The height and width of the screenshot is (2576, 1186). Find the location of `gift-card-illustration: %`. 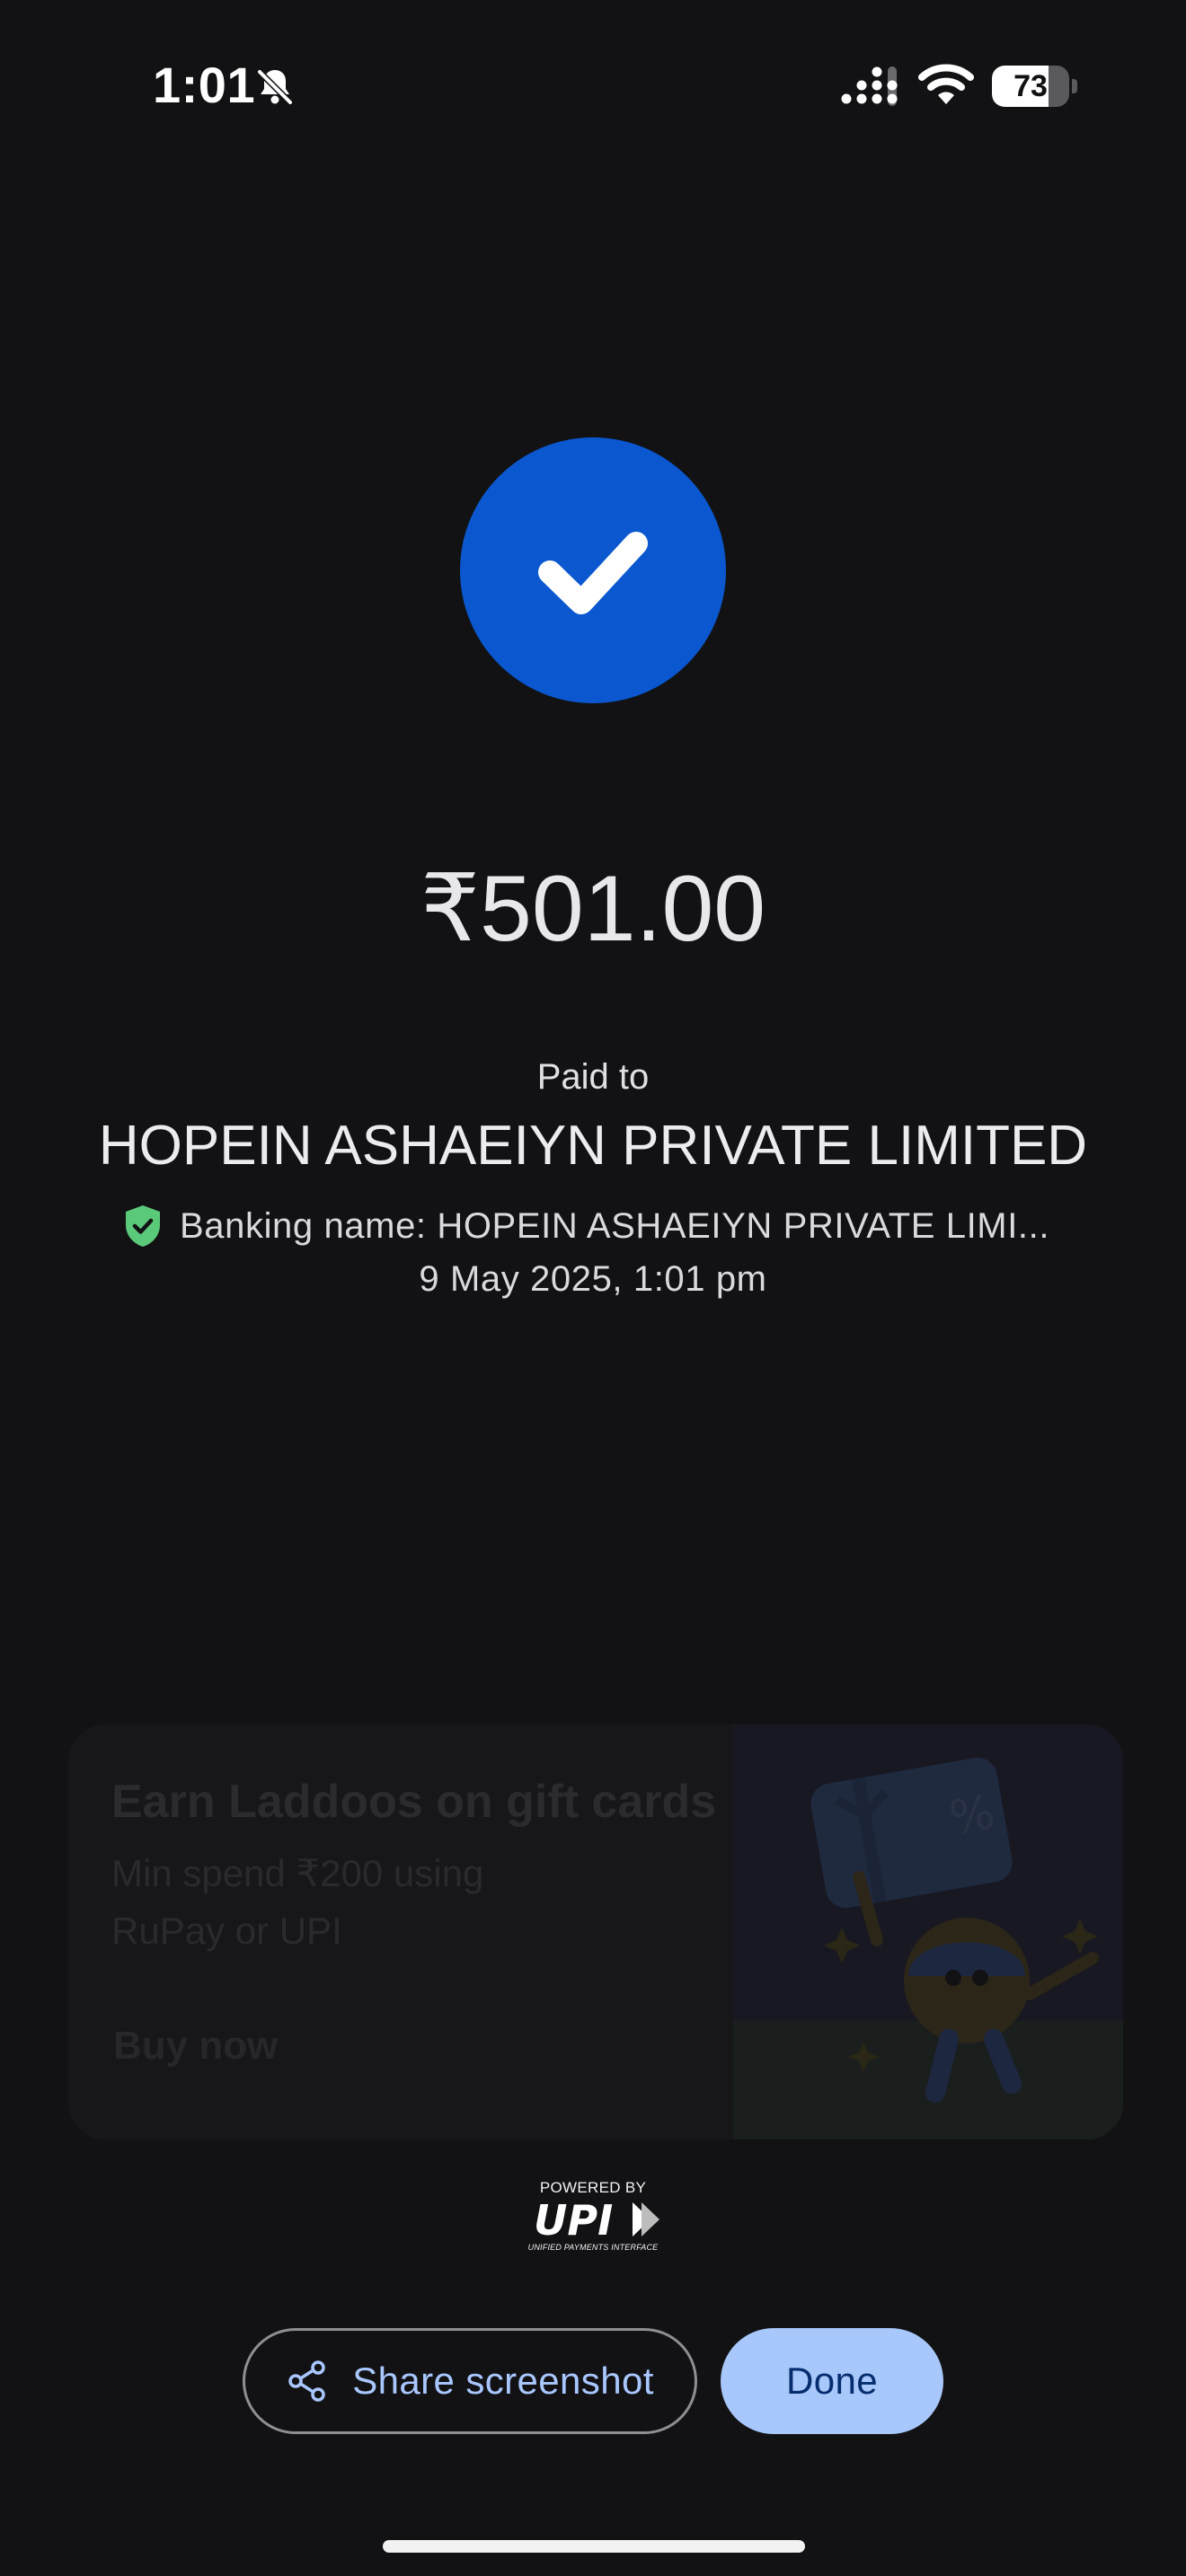

gift-card-illustration: % is located at coordinates (928, 1932).